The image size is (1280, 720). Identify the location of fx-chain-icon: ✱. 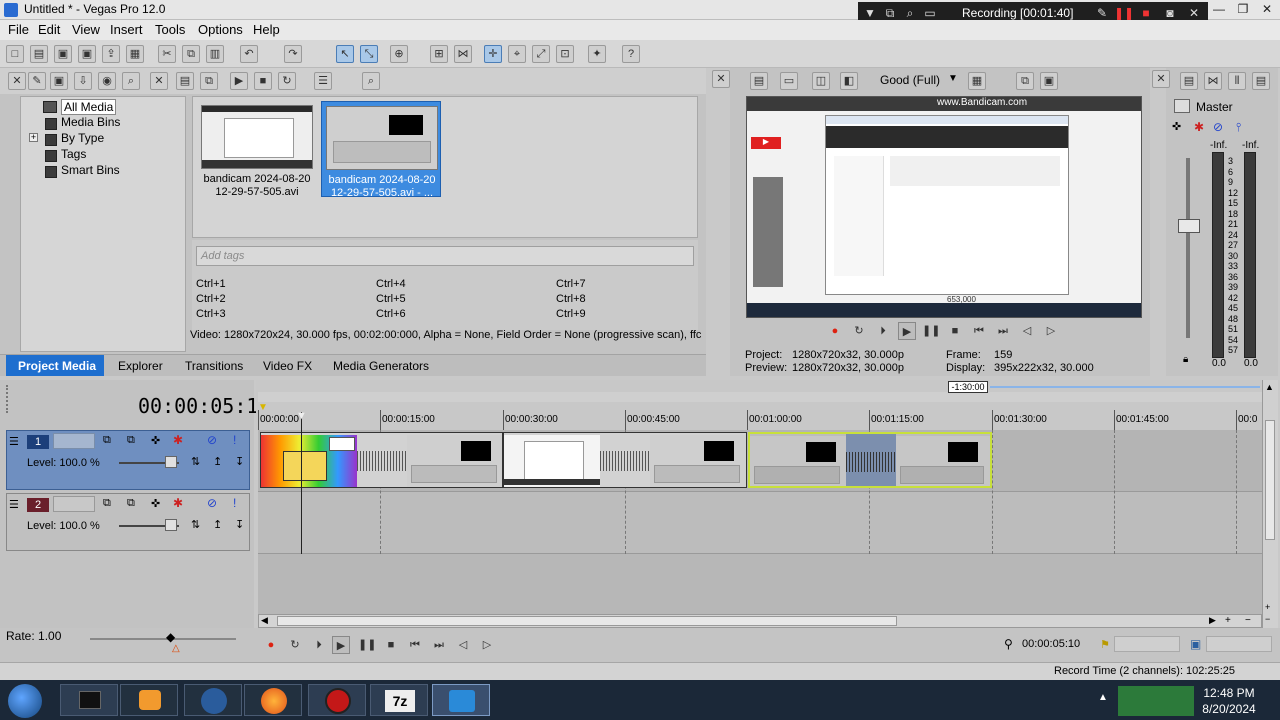
(1199, 127).